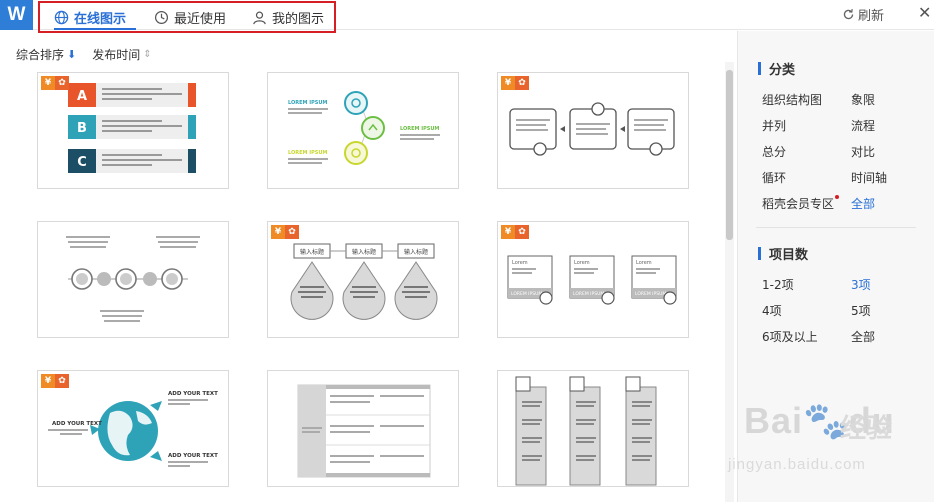 This screenshot has width=934, height=502. What do you see at coordinates (588, 294) in the screenshot?
I see `card-footer-2: LOREM IPSUM` at bounding box center [588, 294].